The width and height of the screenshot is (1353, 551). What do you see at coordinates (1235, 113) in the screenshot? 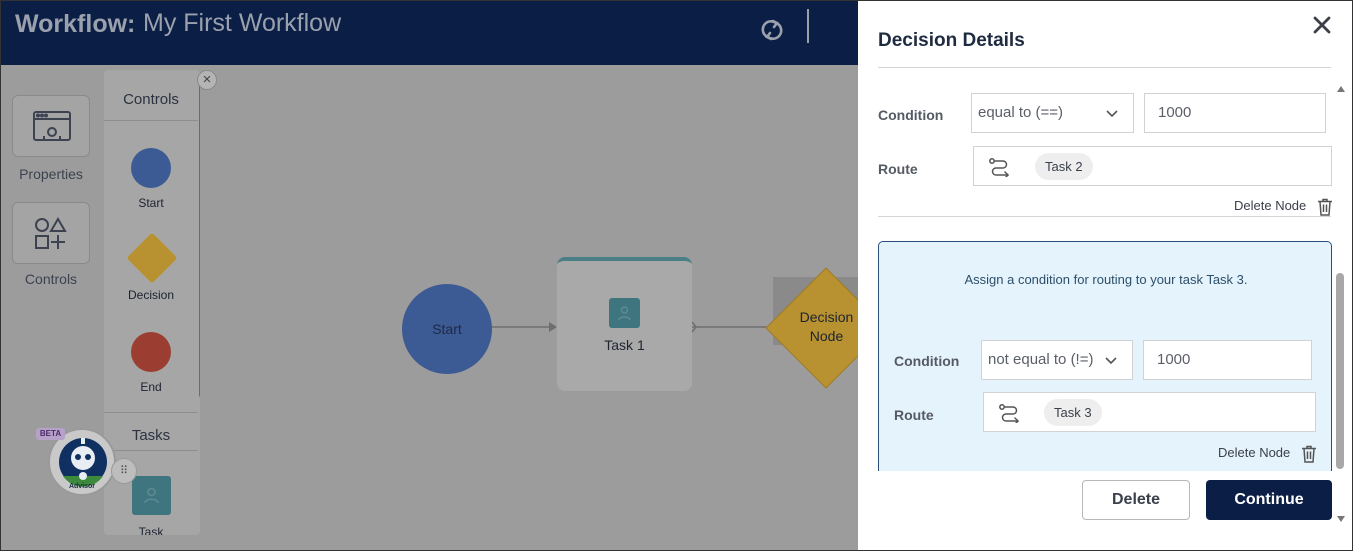
I see `rule1-value-input: 1000` at bounding box center [1235, 113].